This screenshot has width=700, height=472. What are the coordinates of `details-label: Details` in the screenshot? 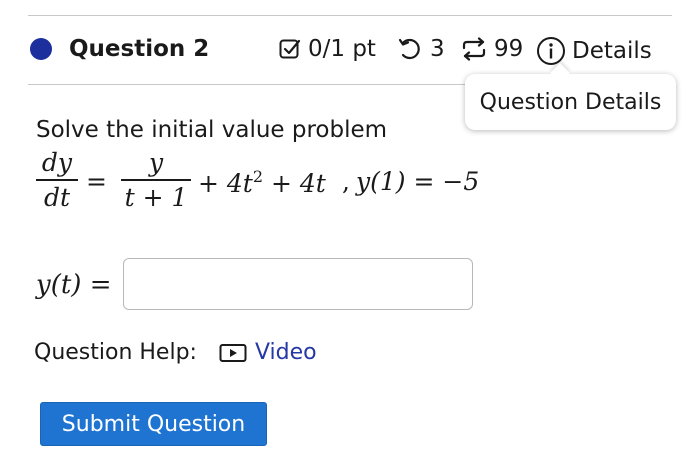 It's located at (612, 51).